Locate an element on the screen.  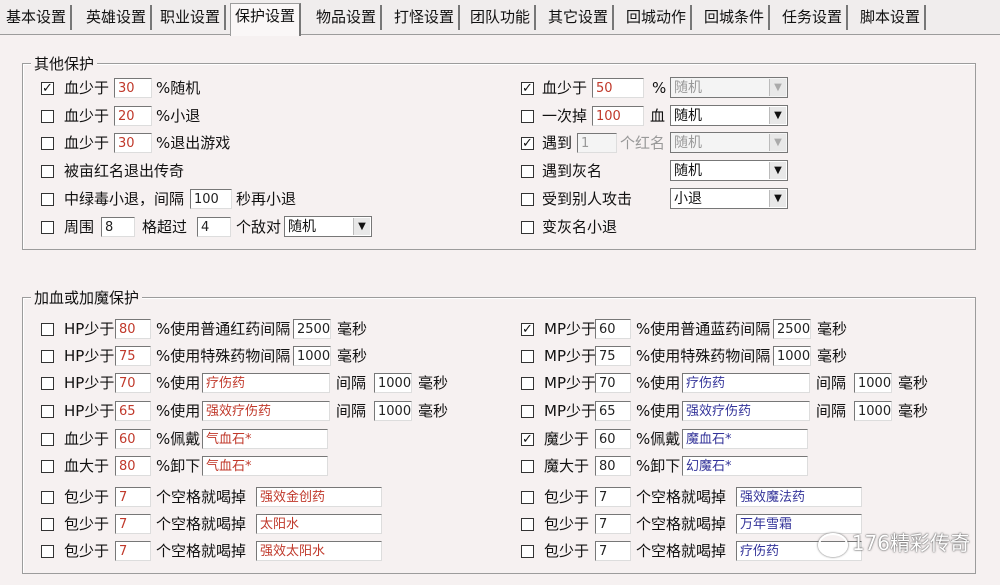
checkbox-hp-random: ✓ is located at coordinates (47, 88).